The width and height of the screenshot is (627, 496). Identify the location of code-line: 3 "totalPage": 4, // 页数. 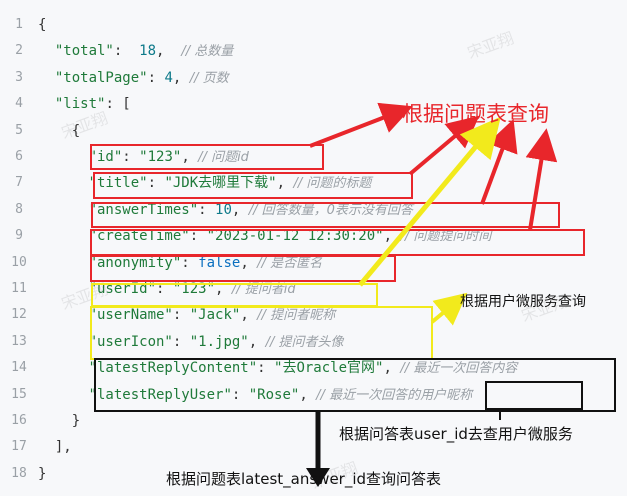
(313, 78).